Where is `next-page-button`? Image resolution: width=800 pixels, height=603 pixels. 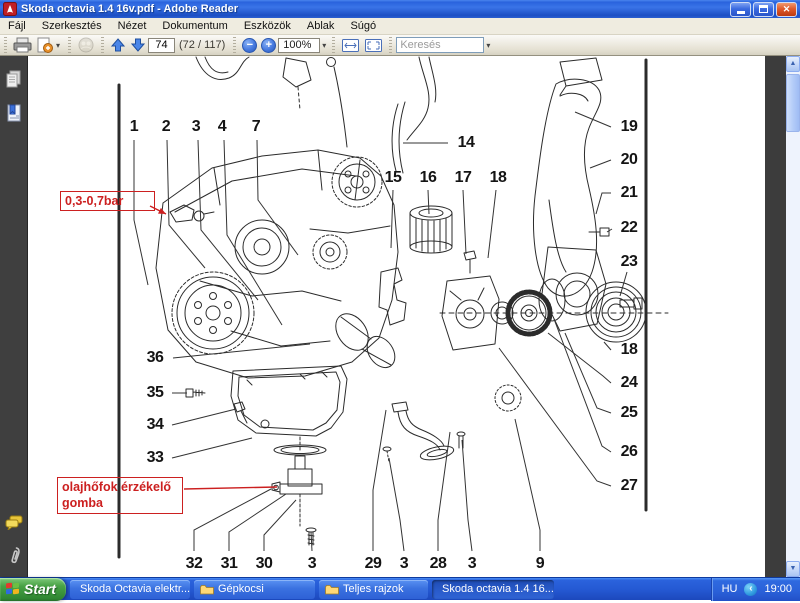 next-page-button is located at coordinates (138, 45).